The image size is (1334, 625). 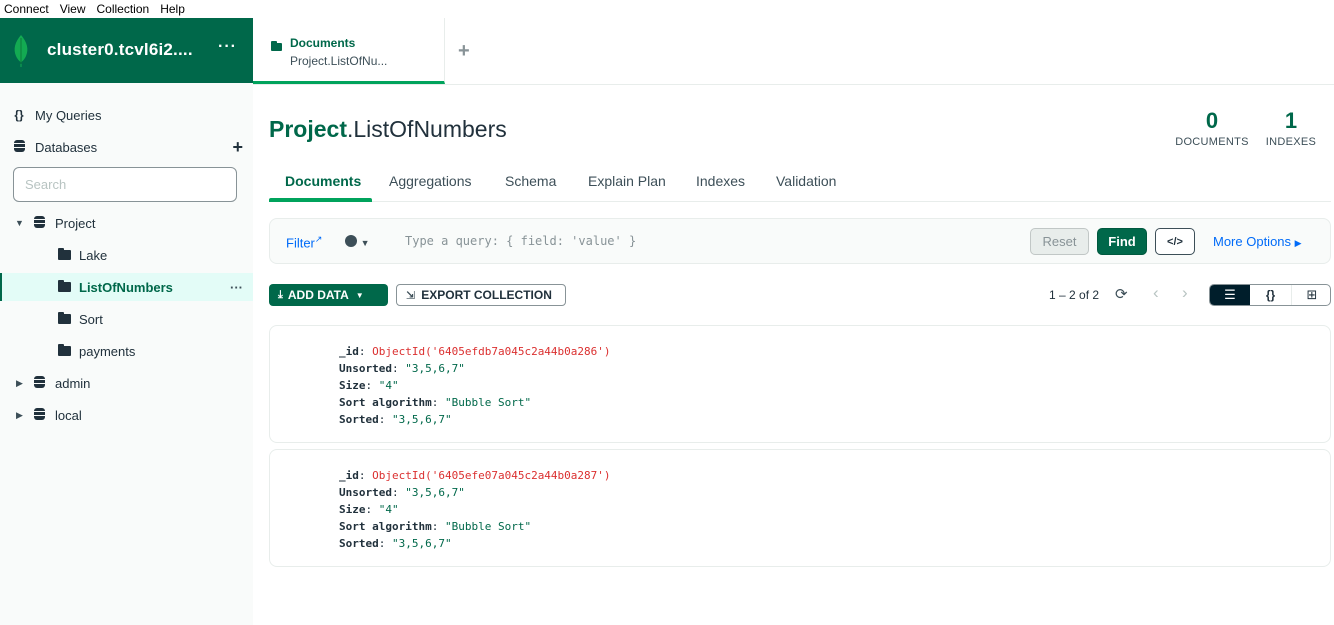 What do you see at coordinates (1230, 295) in the screenshot?
I see `list-view-icon: ☰` at bounding box center [1230, 295].